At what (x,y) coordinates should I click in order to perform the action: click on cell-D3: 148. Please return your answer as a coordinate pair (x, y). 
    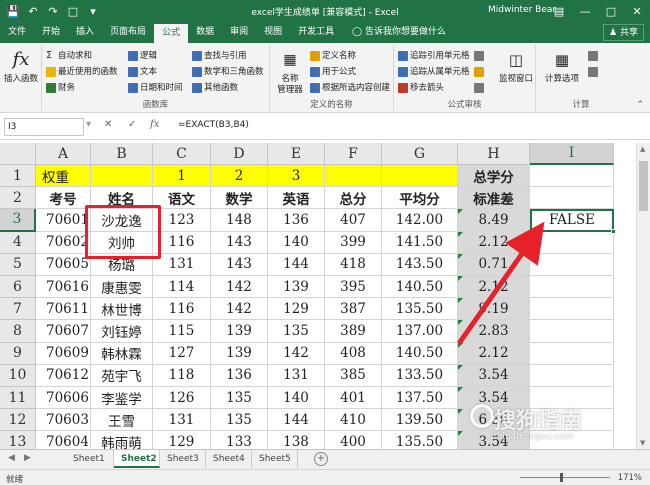
    Looking at the image, I should click on (239, 220).